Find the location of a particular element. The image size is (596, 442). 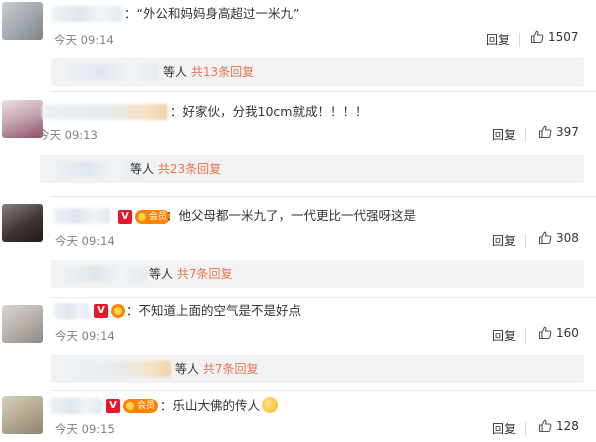

comment-text: ：他父母都一米九了，一代更比一代强呀这是 is located at coordinates (291, 215).